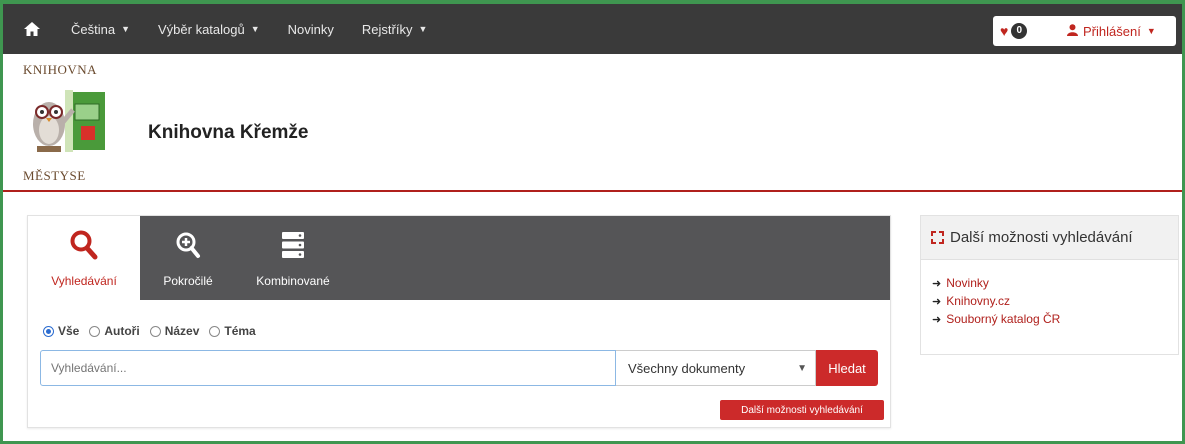 This screenshot has width=1185, height=444. What do you see at coordinates (687, 368) in the screenshot?
I see `document-type-value: Všechny dokumenty` at bounding box center [687, 368].